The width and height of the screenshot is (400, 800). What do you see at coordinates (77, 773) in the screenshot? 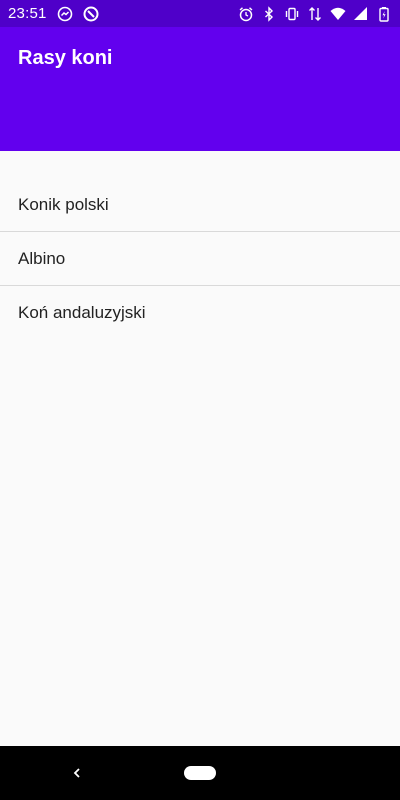
I see `back-icon` at bounding box center [77, 773].